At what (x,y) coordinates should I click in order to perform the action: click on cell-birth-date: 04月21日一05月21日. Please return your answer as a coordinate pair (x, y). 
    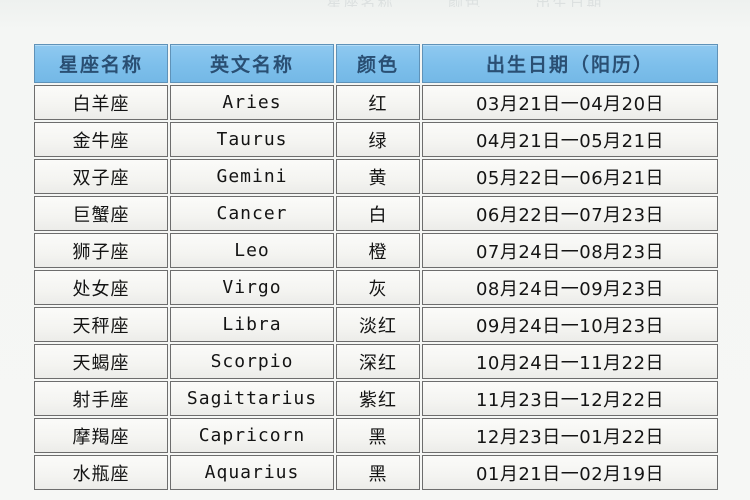
    Looking at the image, I should click on (570, 139).